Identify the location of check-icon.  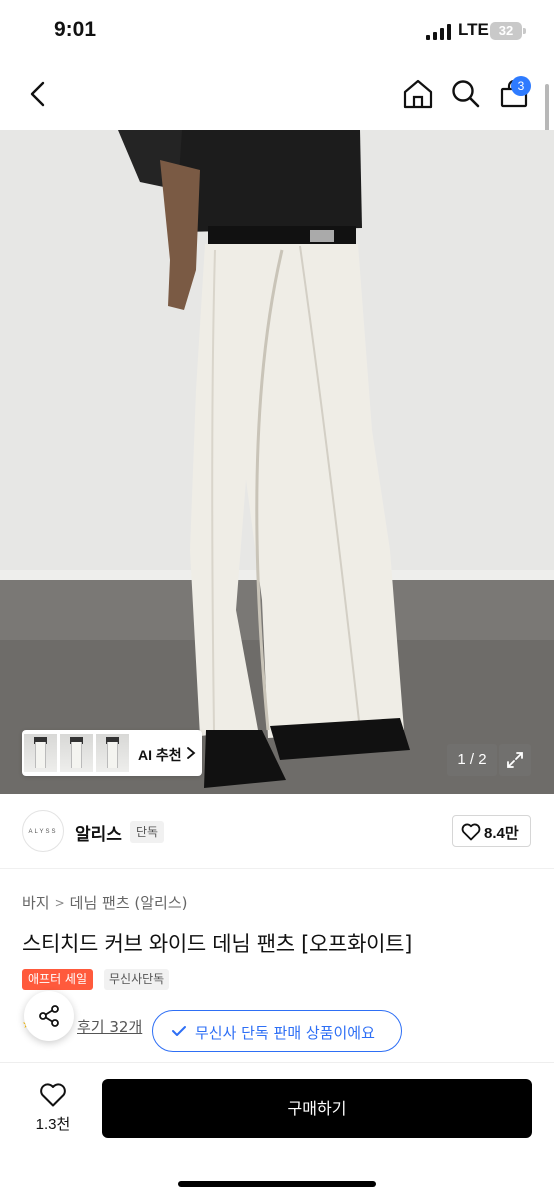
(179, 1031).